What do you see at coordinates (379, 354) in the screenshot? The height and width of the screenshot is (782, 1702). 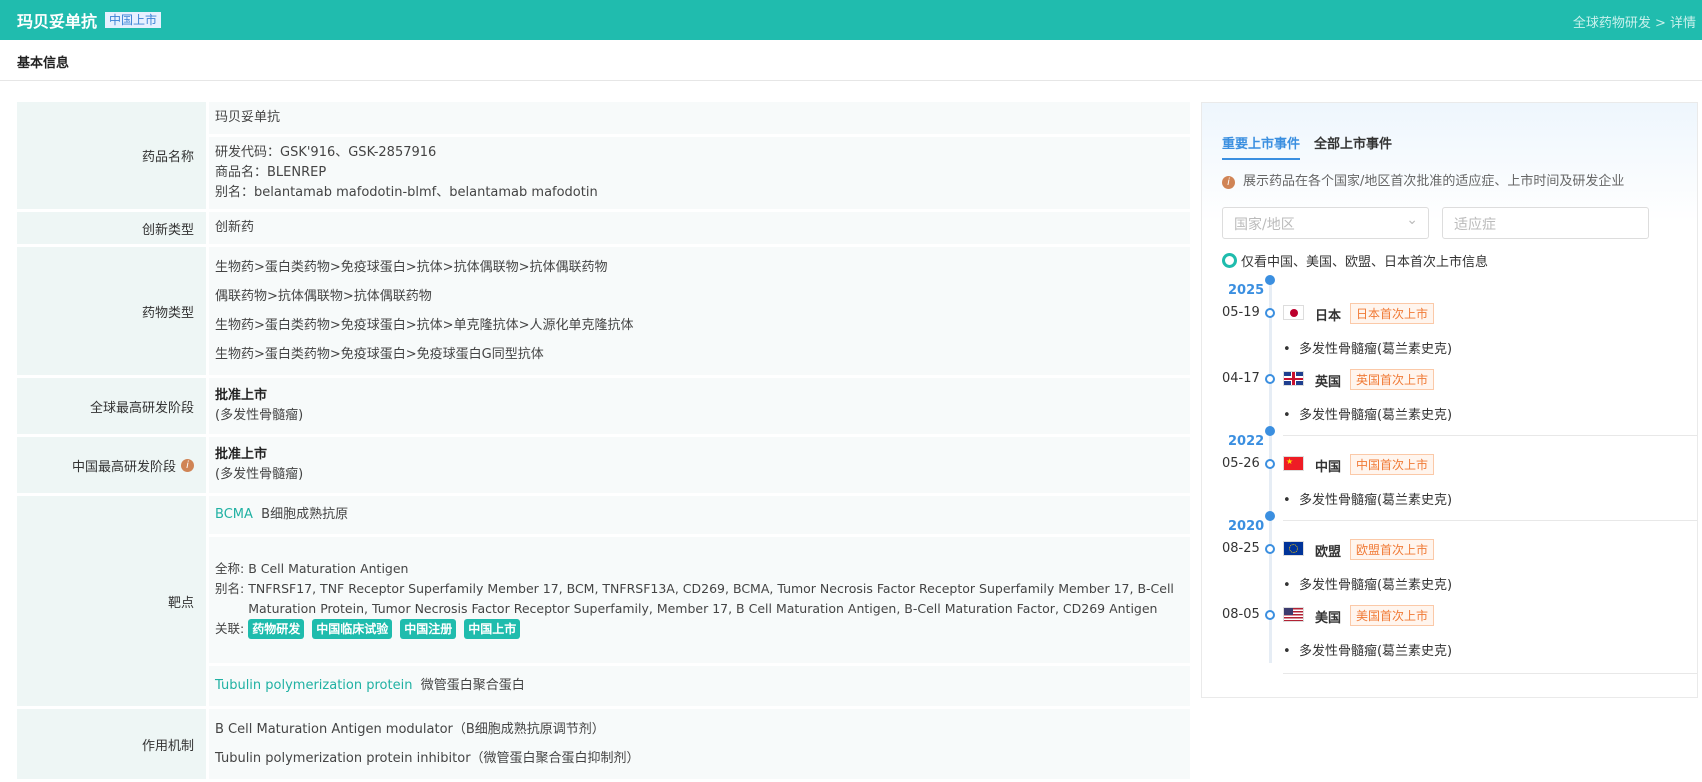 I see `drug-type: 生物药>蛋白类药物>免疫球蛋白>免疫球蛋白G同型抗体` at bounding box center [379, 354].